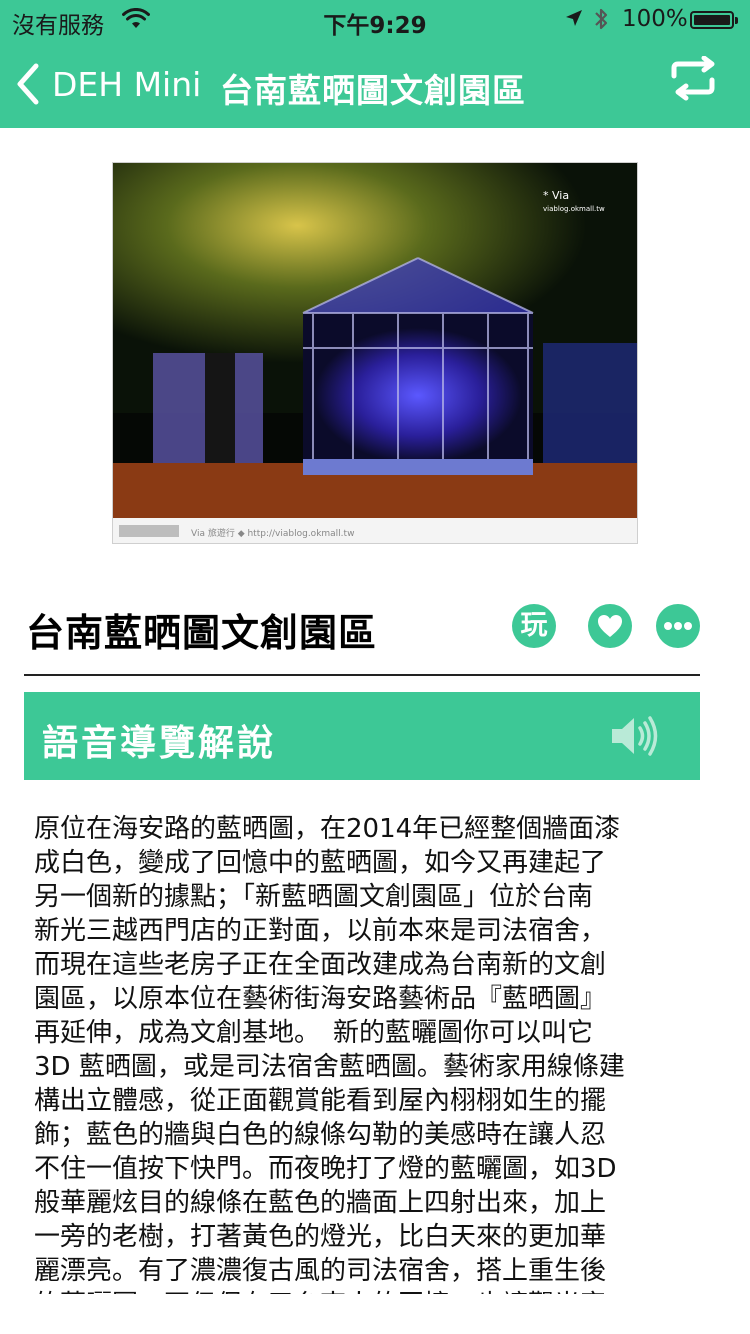 The height and width of the screenshot is (1334, 750). What do you see at coordinates (534, 626) in the screenshot?
I see `play-button: 玩` at bounding box center [534, 626].